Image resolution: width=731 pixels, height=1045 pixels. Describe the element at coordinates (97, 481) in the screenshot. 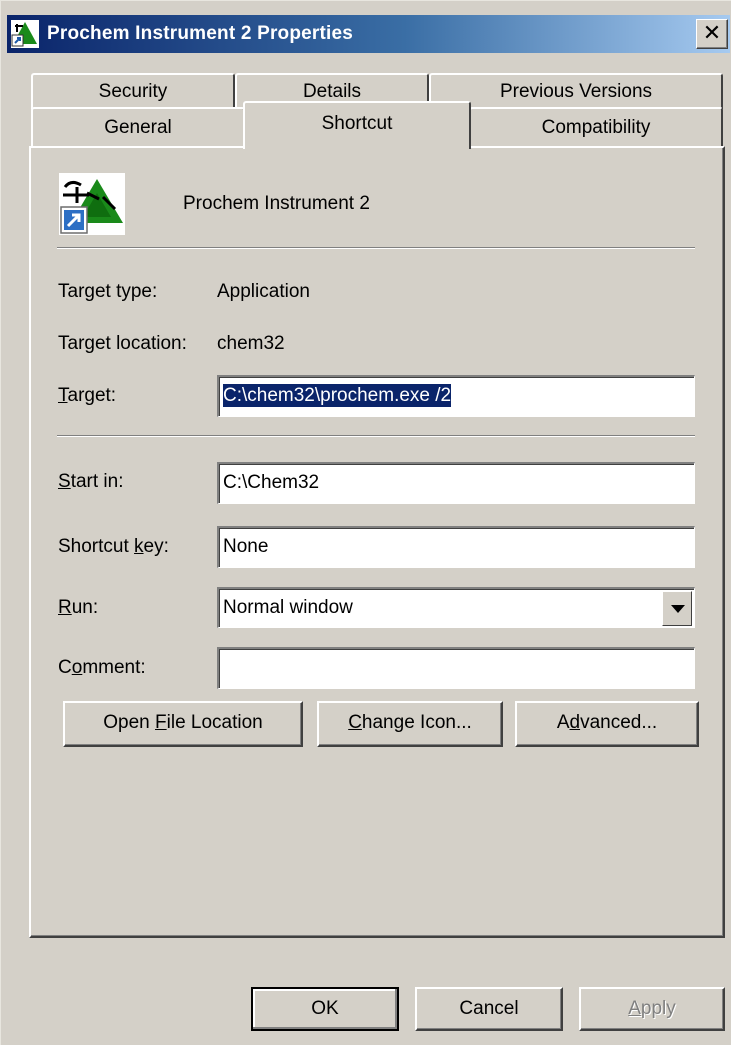

I see `start-in-label-rest: tart in:` at that location.